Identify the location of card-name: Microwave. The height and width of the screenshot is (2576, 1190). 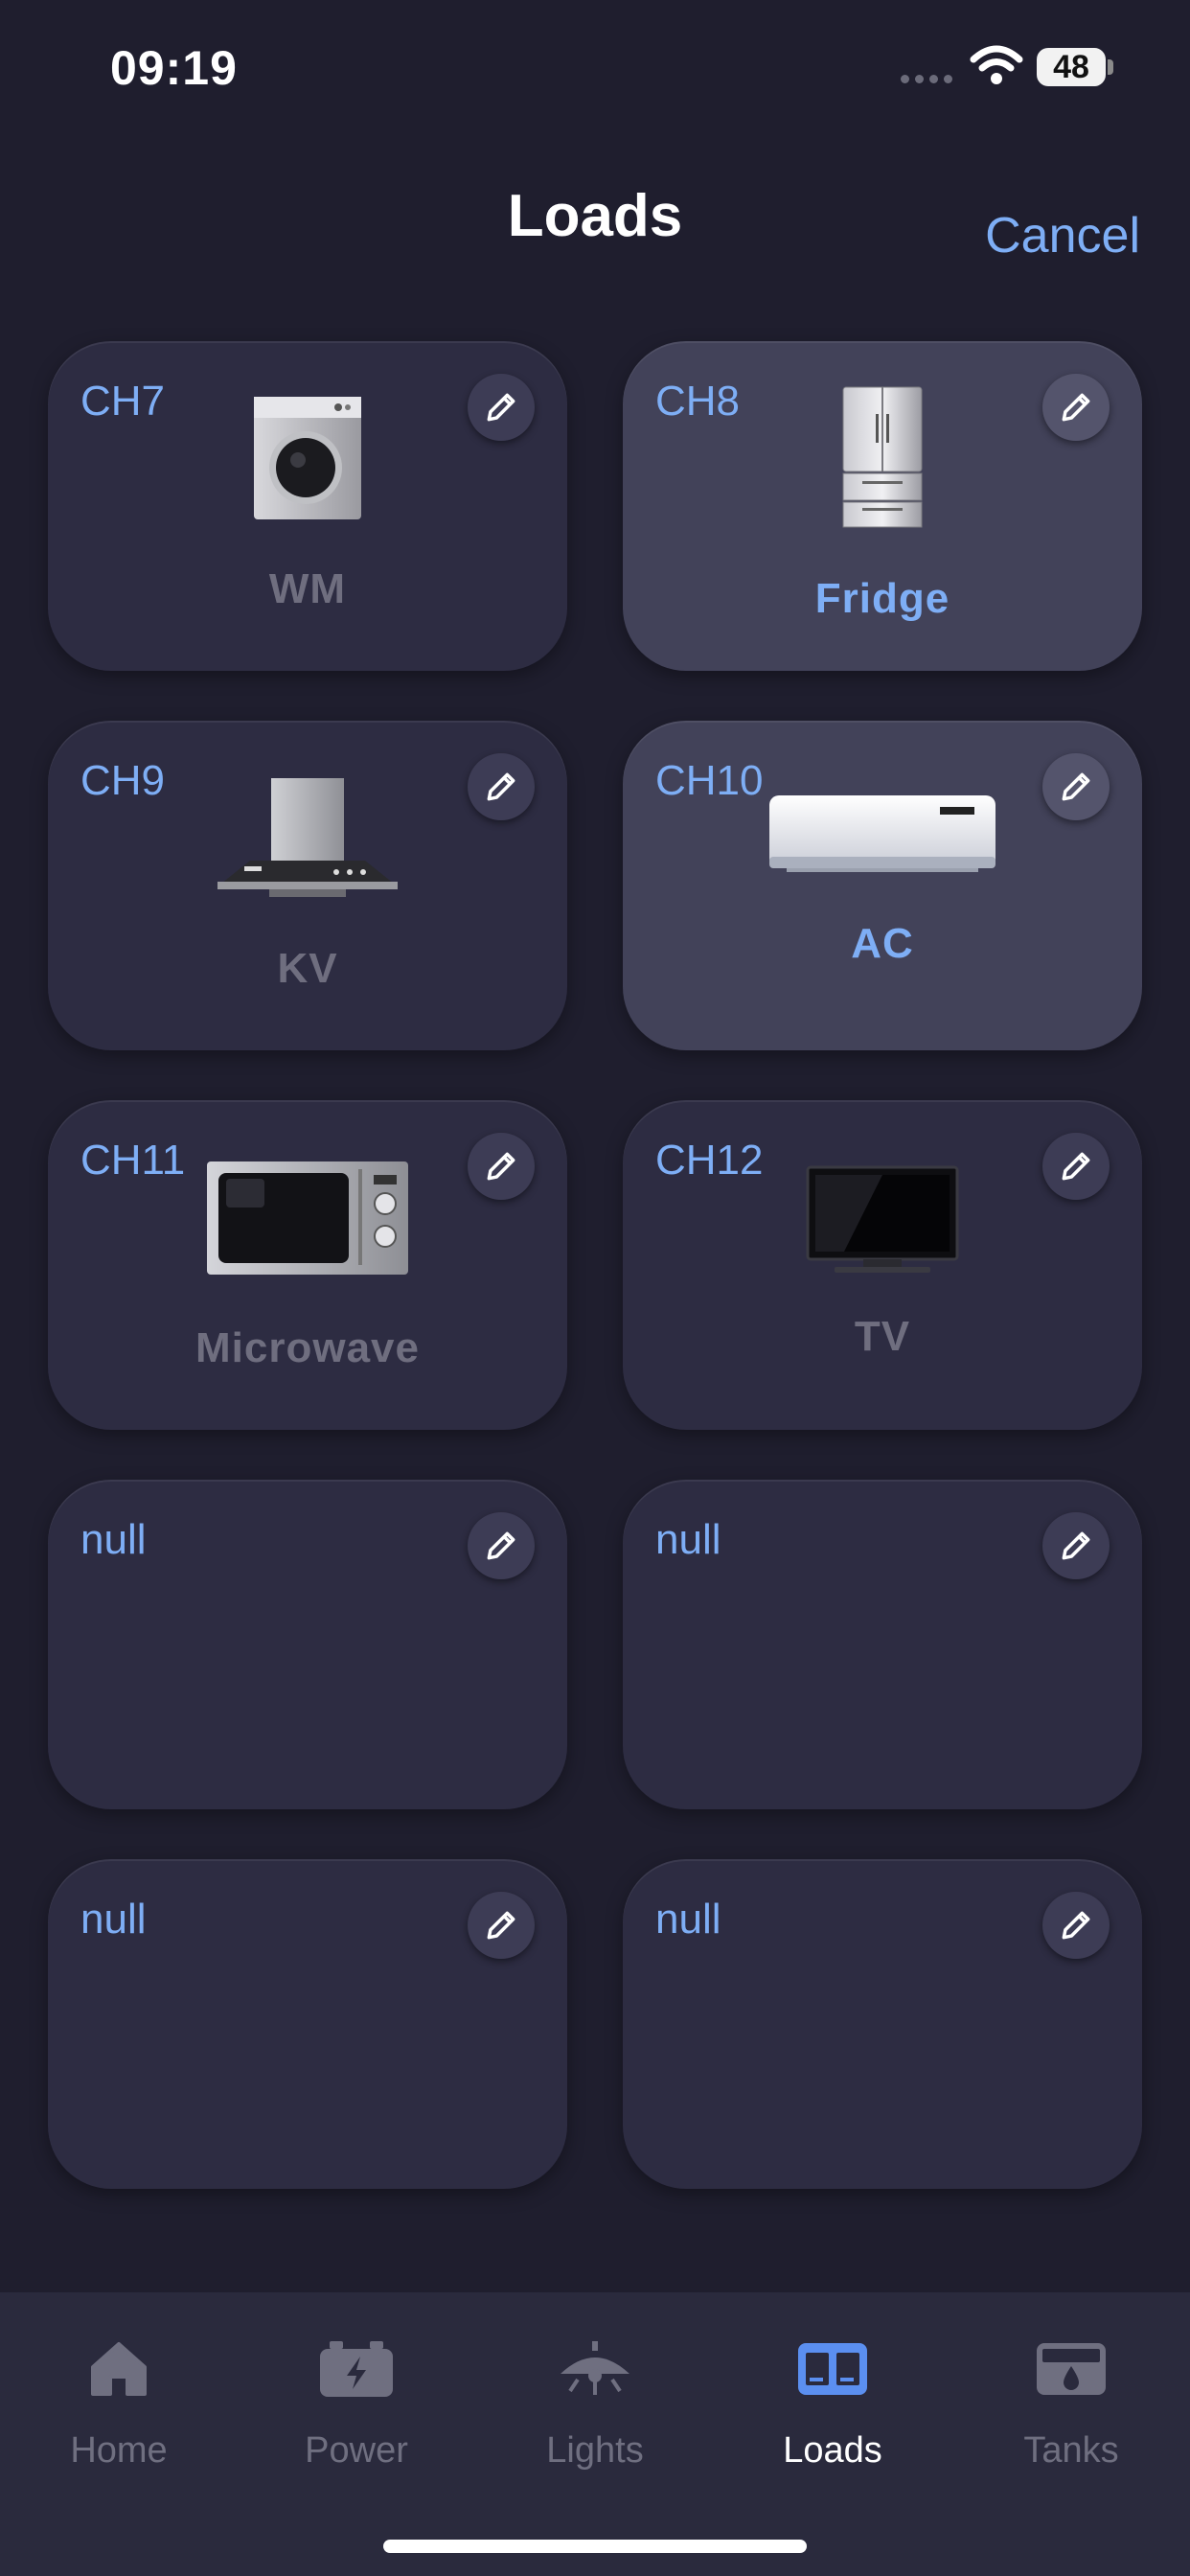
(308, 1347).